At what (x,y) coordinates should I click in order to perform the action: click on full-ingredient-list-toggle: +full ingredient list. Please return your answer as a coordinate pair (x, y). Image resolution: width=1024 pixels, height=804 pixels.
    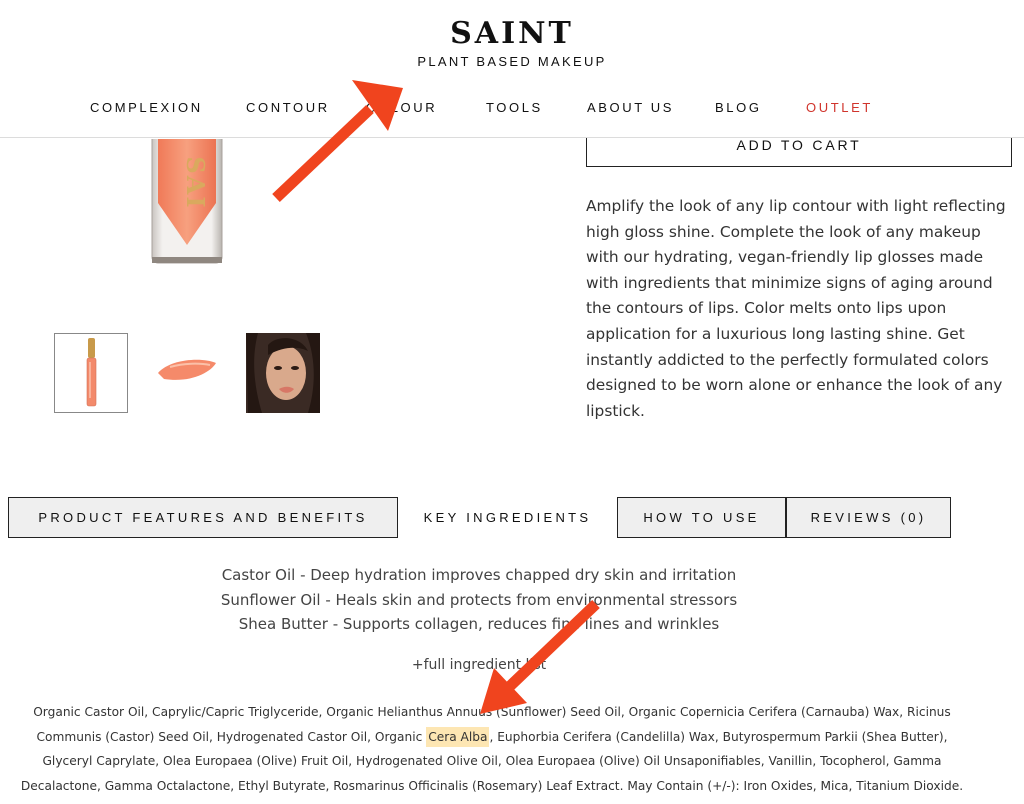
    Looking at the image, I should click on (479, 665).